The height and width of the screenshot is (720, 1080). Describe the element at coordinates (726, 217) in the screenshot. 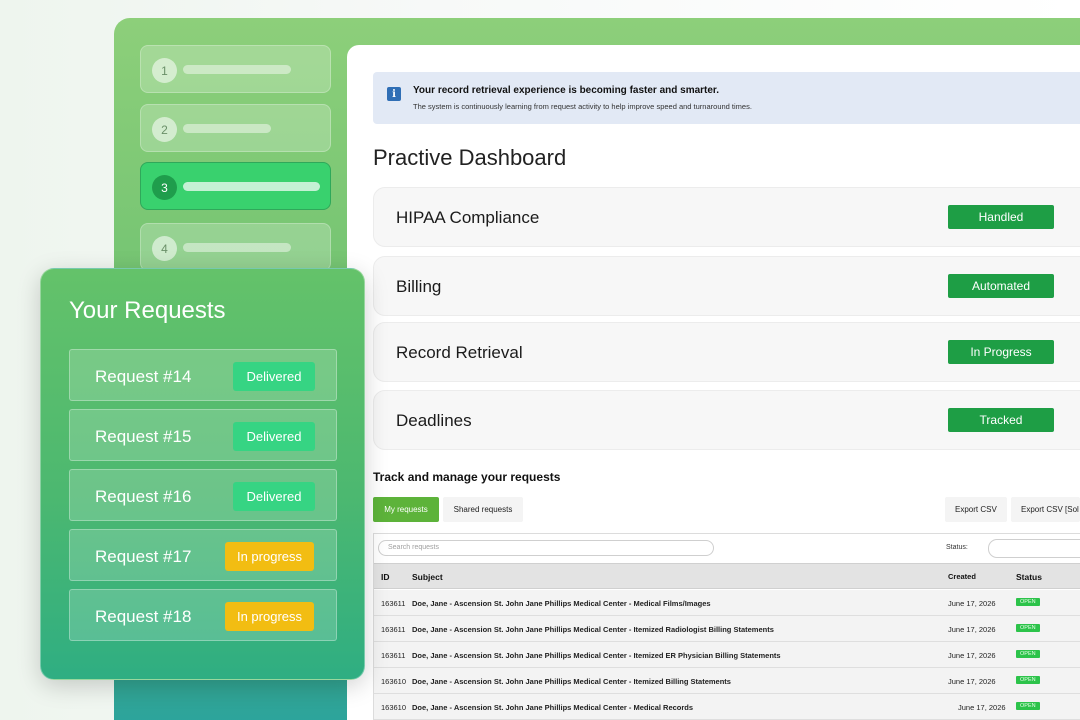

I see `feature-hipaa: HIPAA Compliance Handled` at that location.